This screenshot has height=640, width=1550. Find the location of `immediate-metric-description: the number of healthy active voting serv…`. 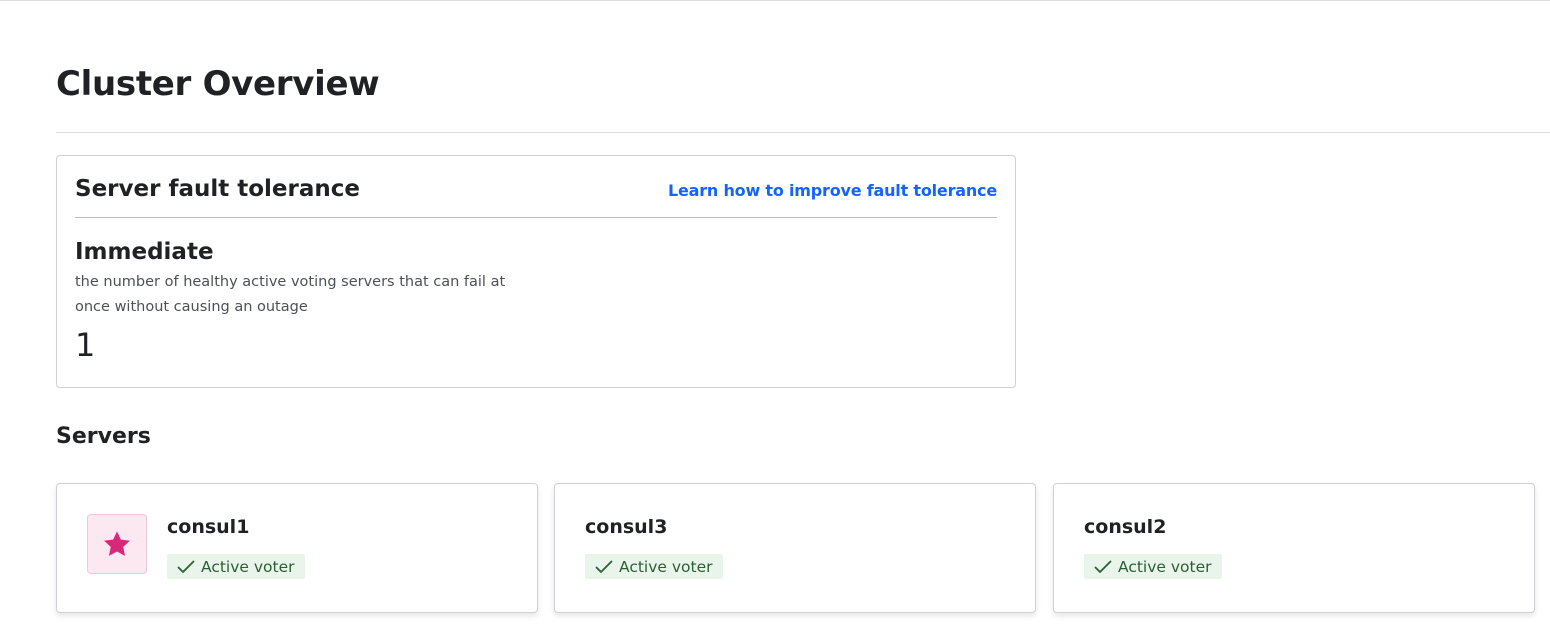

immediate-metric-description: the number of healthy active voting serv… is located at coordinates (290, 294).